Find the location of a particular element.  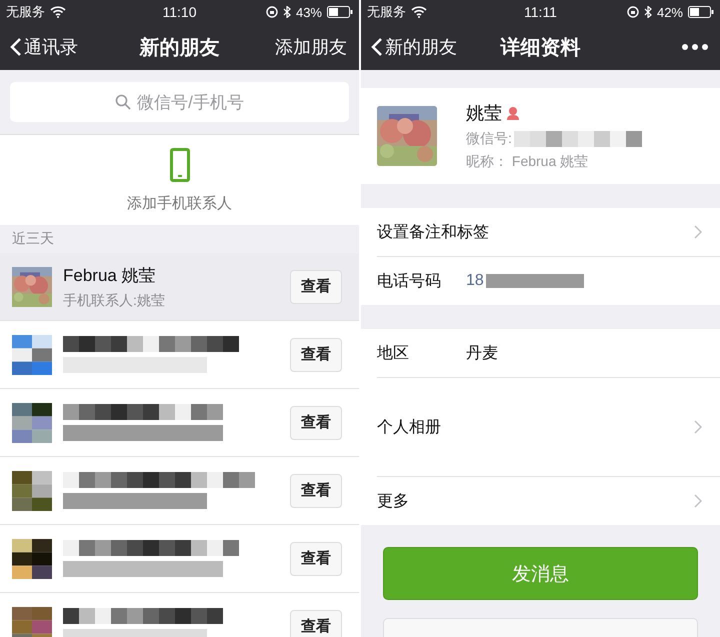

section-header: 近三天 is located at coordinates (33, 238).